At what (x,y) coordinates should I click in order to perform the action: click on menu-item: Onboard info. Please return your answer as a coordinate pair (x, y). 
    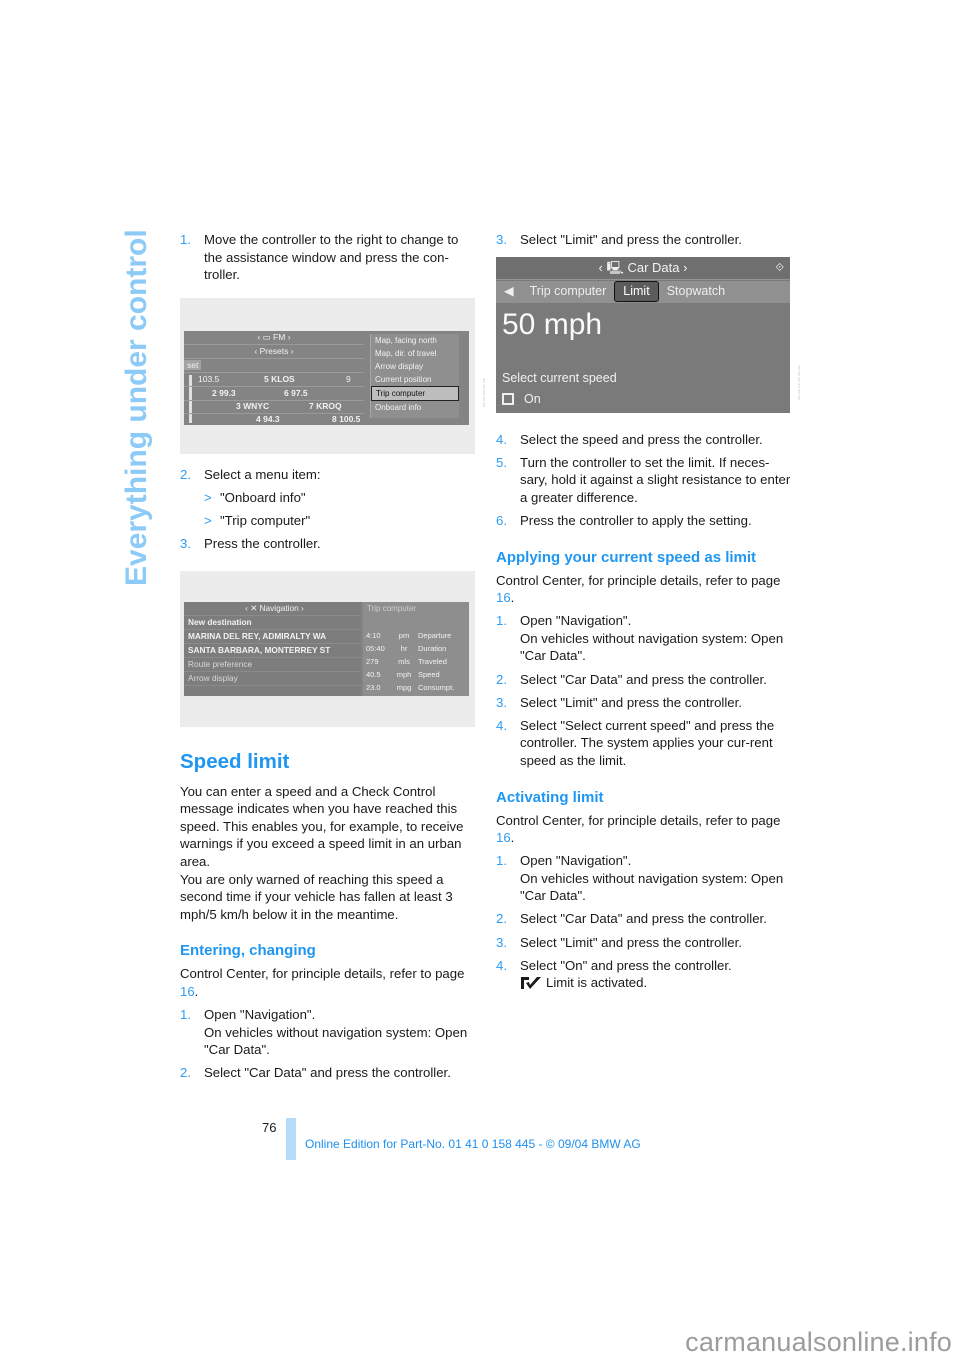
    Looking at the image, I should click on (415, 407).